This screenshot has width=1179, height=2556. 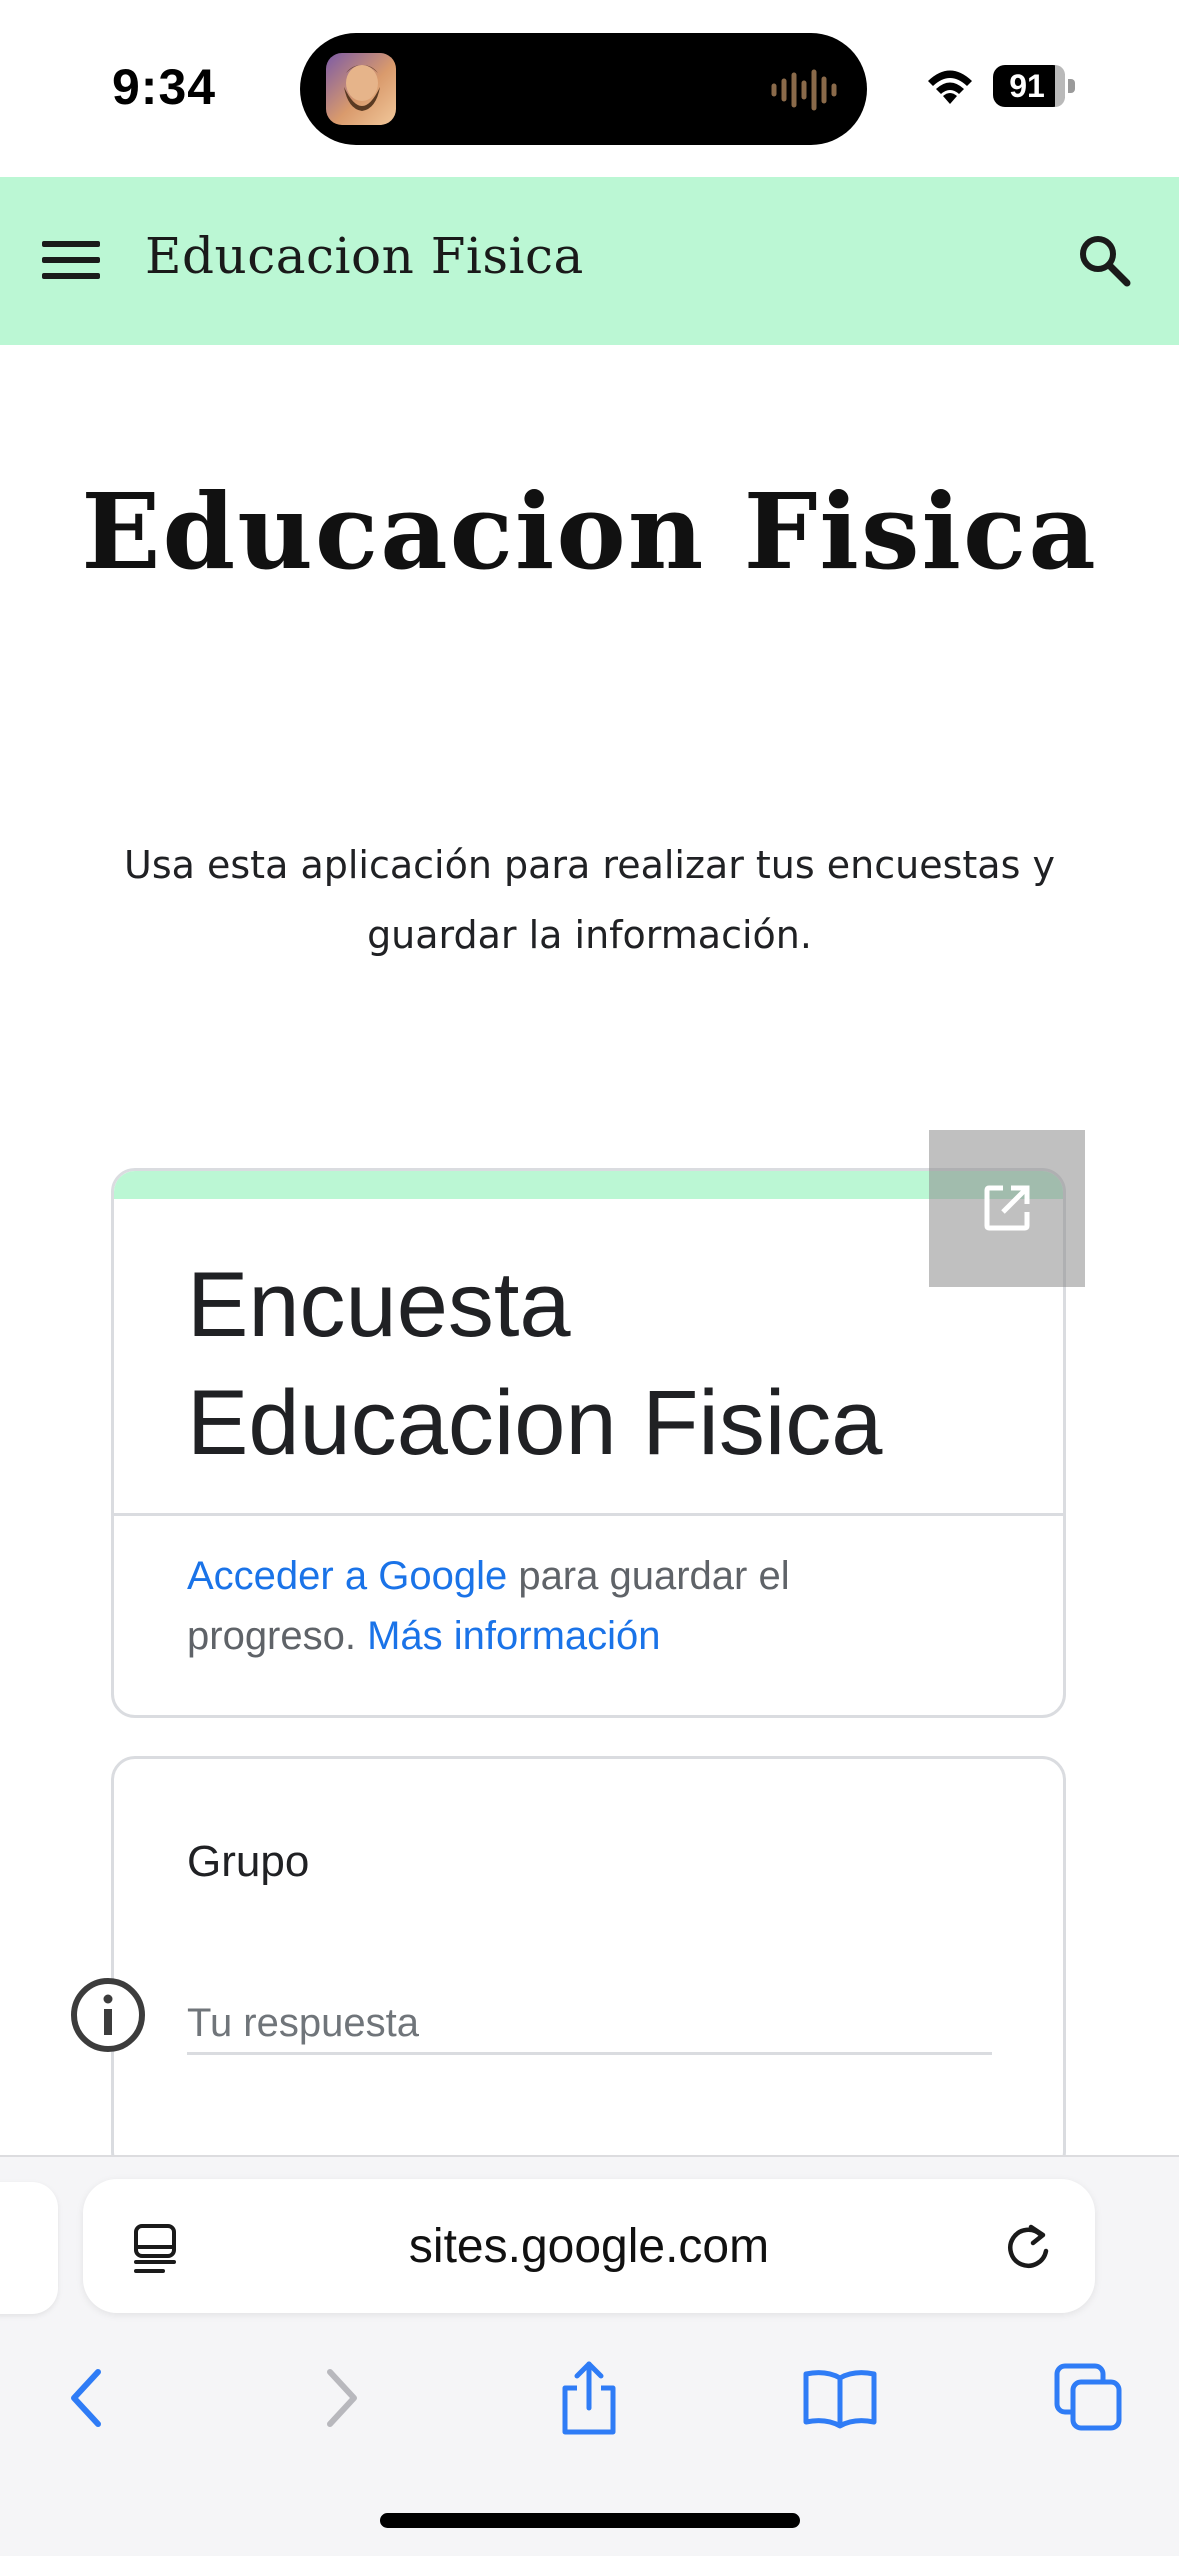 What do you see at coordinates (1028, 2248) in the screenshot?
I see `reload-icon` at bounding box center [1028, 2248].